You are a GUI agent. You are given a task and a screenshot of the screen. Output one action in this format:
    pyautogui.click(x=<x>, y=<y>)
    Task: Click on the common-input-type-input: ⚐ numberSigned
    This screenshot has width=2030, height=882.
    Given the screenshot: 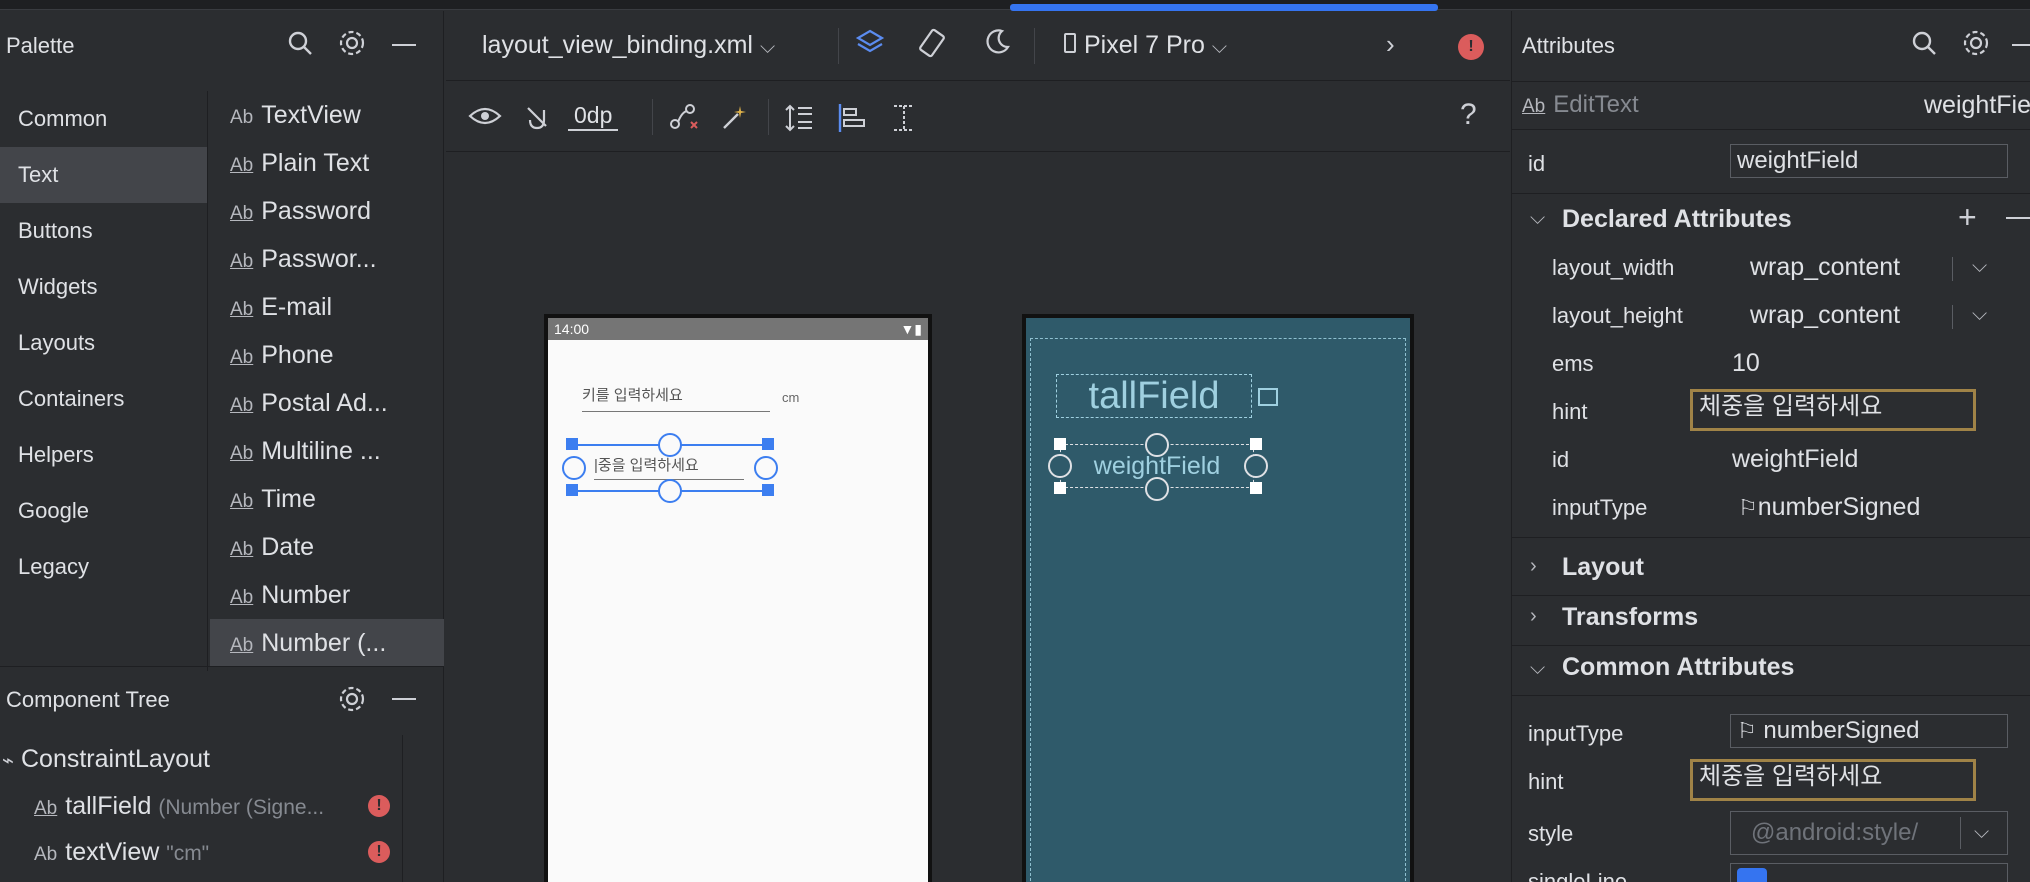 What is the action you would take?
    pyautogui.click(x=1869, y=731)
    